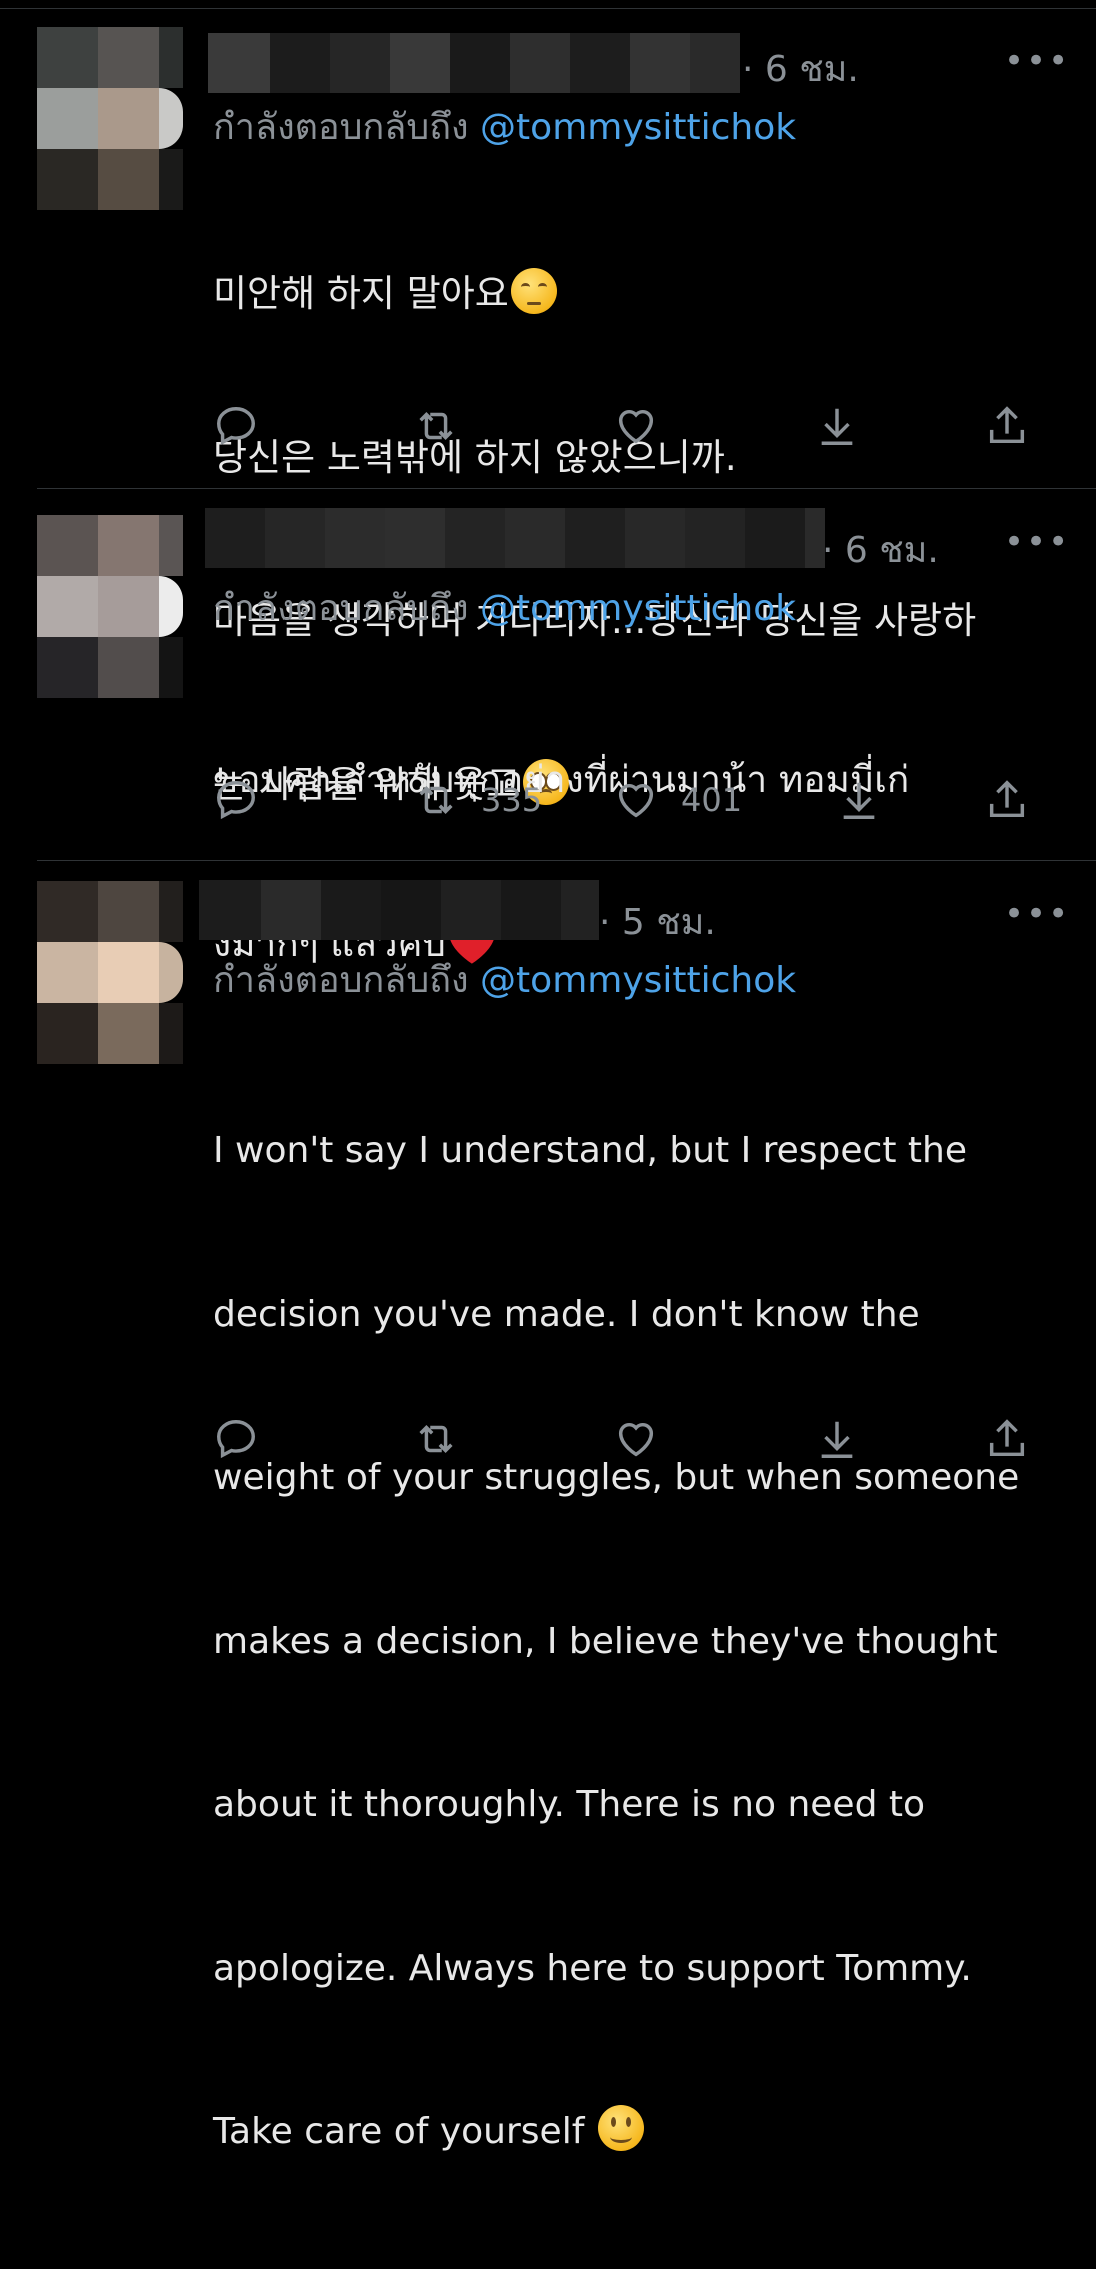 This screenshot has height=2269, width=1096. What do you see at coordinates (569, 1804) in the screenshot?
I see `text-line: about it thoroughly. There is no need to` at bounding box center [569, 1804].